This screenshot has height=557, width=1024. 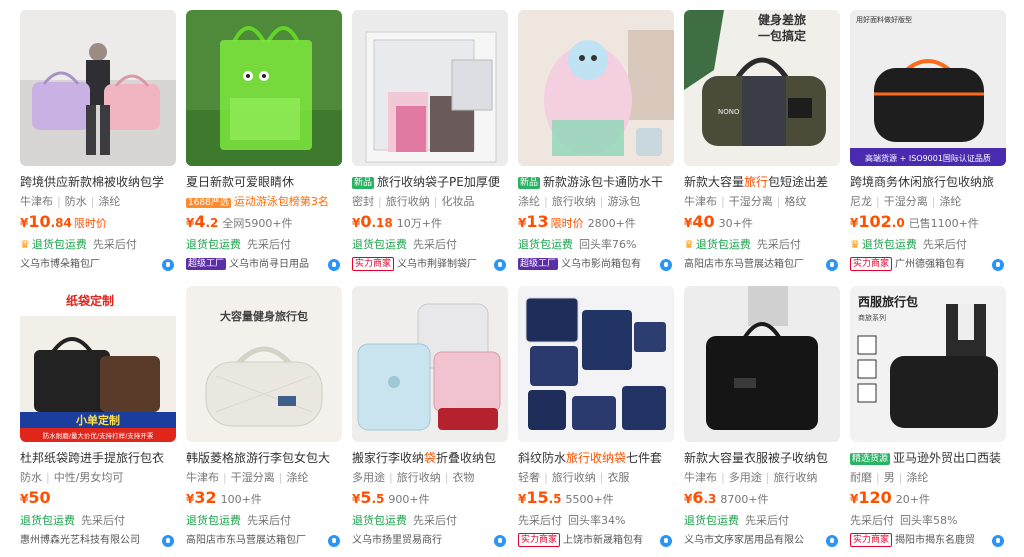 I want to click on product-attributes: 牛津布 | 干湿分离 | 格纹, so click(x=745, y=201).